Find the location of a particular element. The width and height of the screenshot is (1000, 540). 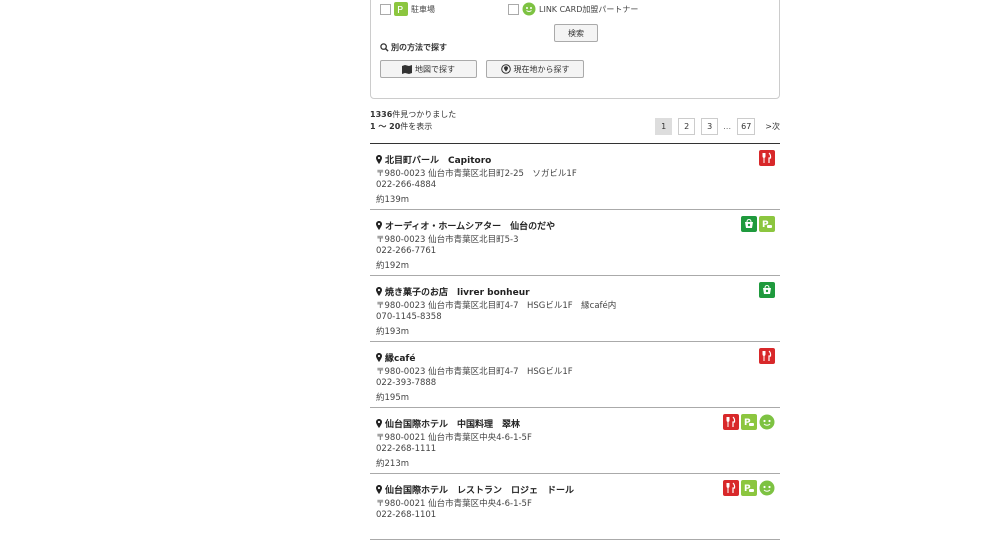

found-count: 1336 is located at coordinates (381, 114).